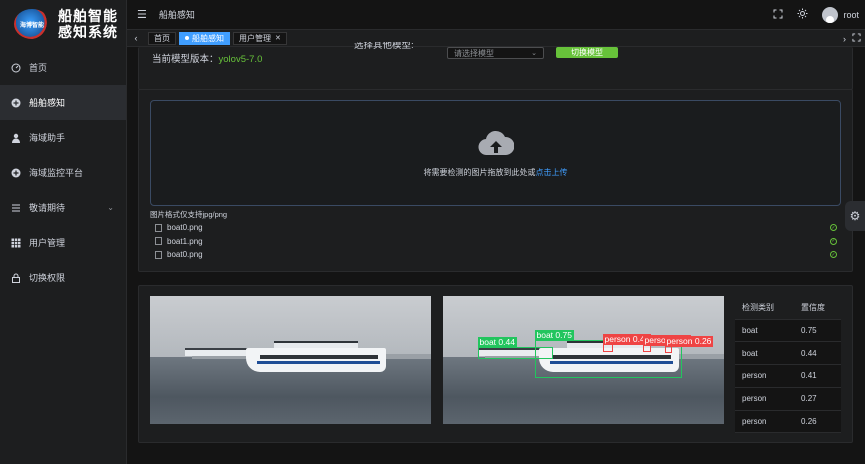 The image size is (865, 464). What do you see at coordinates (16, 208) in the screenshot?
I see `list-icon` at bounding box center [16, 208].